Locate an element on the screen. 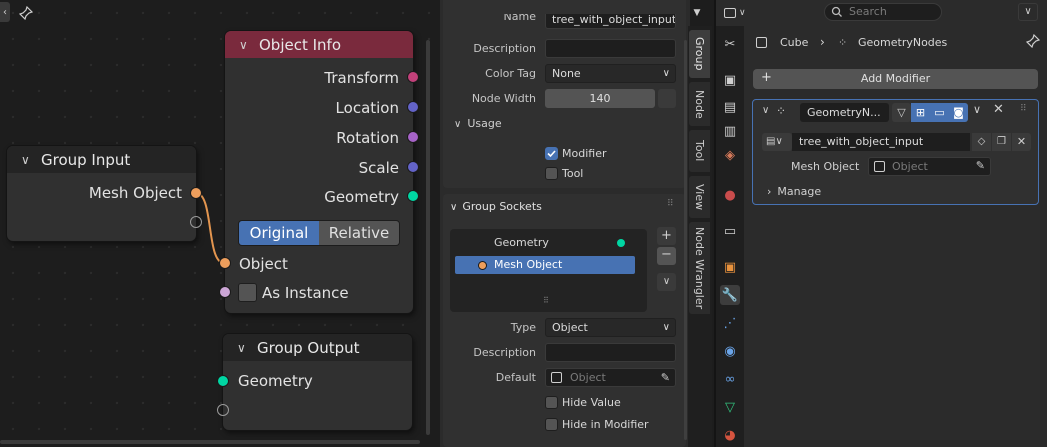 This screenshot has width=1047, height=447. transform-socket is located at coordinates (413, 77).